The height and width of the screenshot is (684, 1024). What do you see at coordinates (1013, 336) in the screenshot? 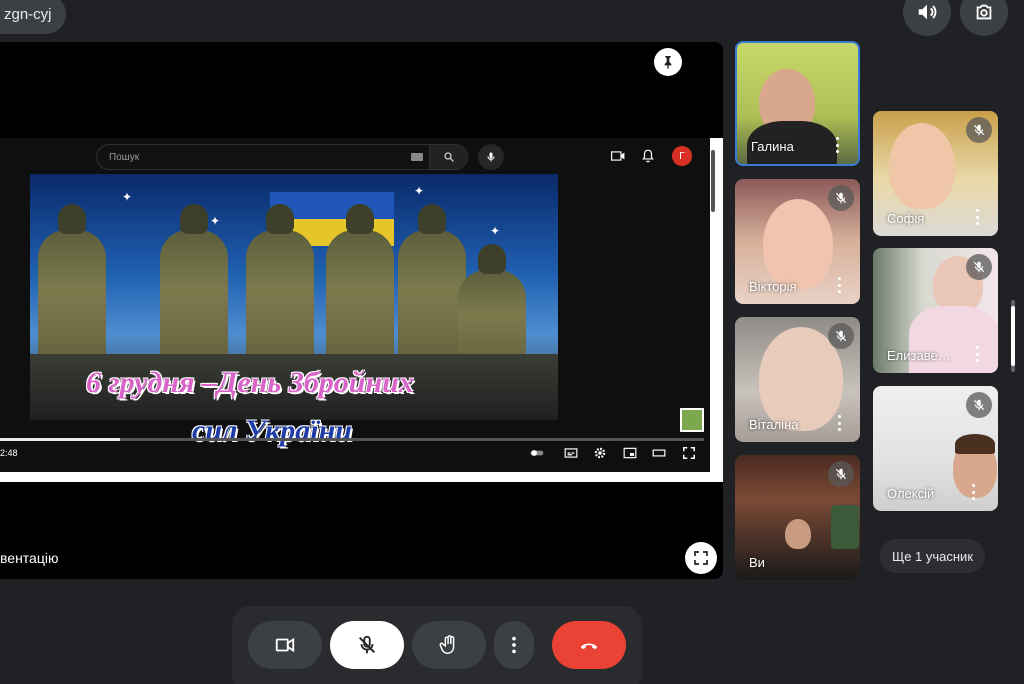
I see `participants-scrollbar-thumb` at bounding box center [1013, 336].